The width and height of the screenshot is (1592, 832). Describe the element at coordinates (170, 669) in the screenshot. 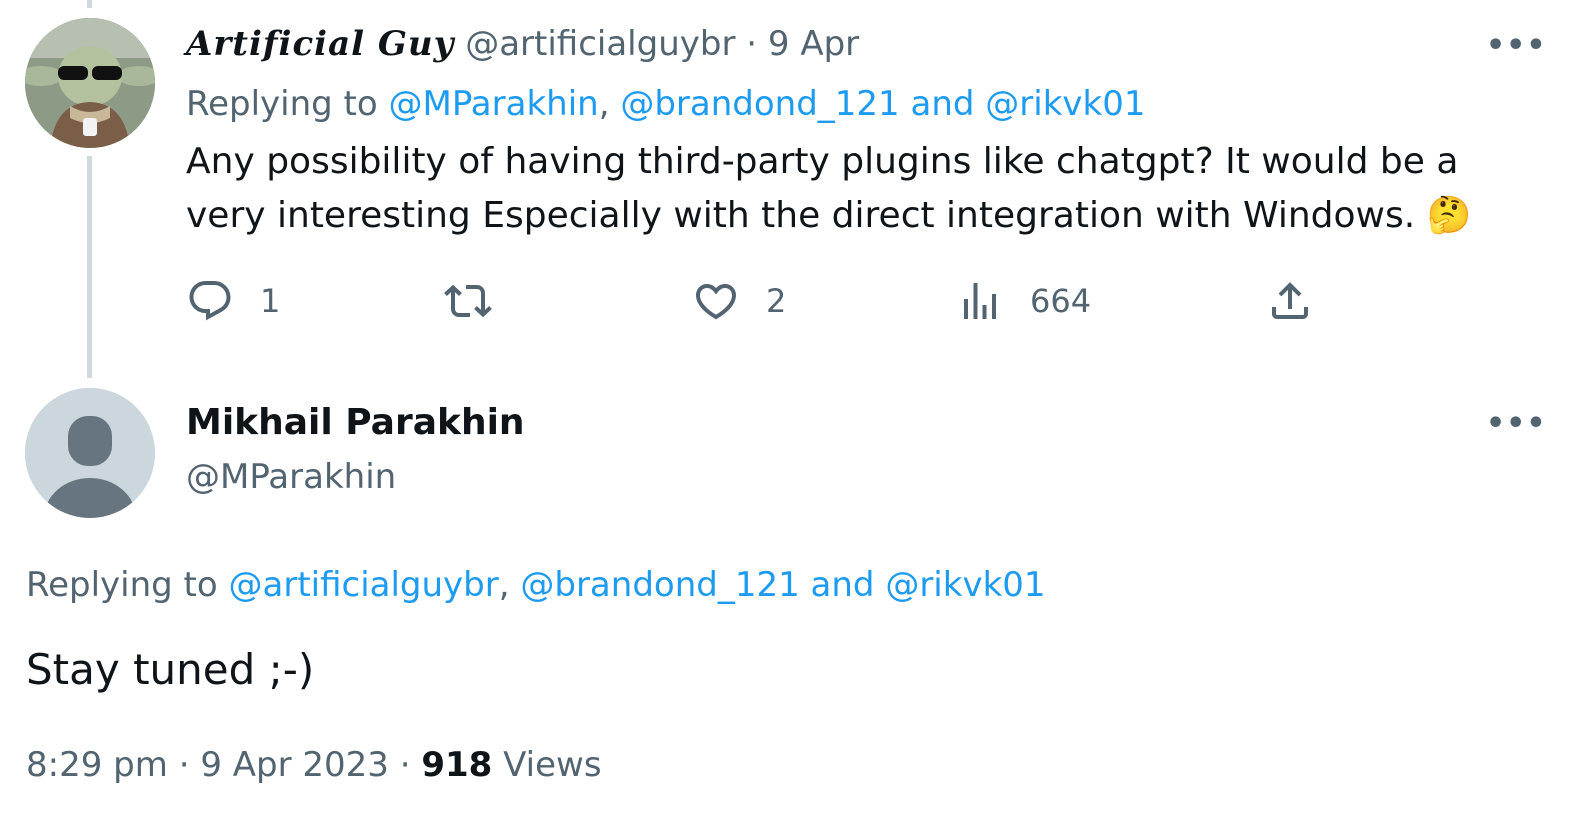

I see `tweet-text: Stay tuned ;-)` at that location.